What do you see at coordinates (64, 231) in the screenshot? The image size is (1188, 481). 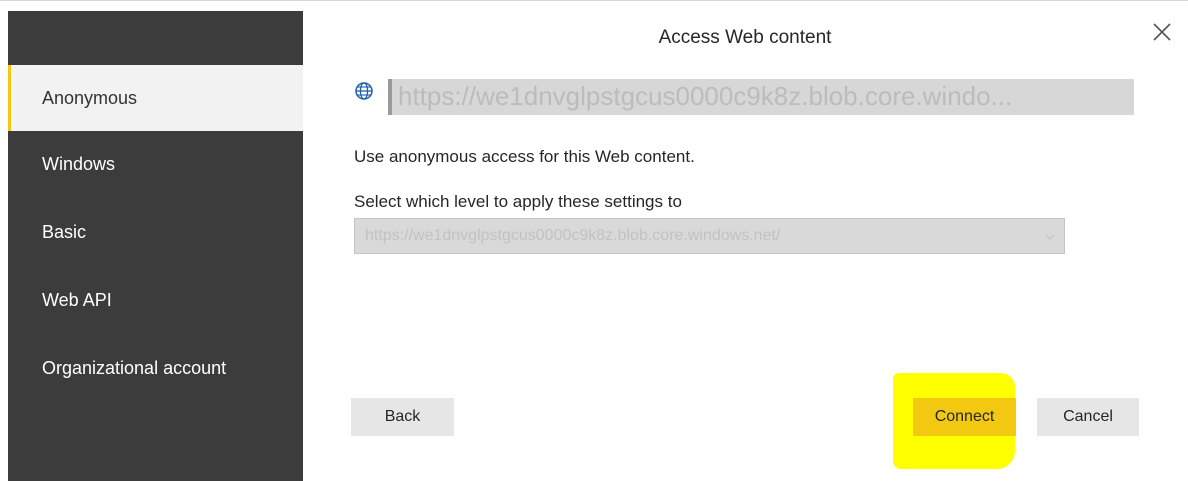 I see `sidebar-item-label: Basic` at bounding box center [64, 231].